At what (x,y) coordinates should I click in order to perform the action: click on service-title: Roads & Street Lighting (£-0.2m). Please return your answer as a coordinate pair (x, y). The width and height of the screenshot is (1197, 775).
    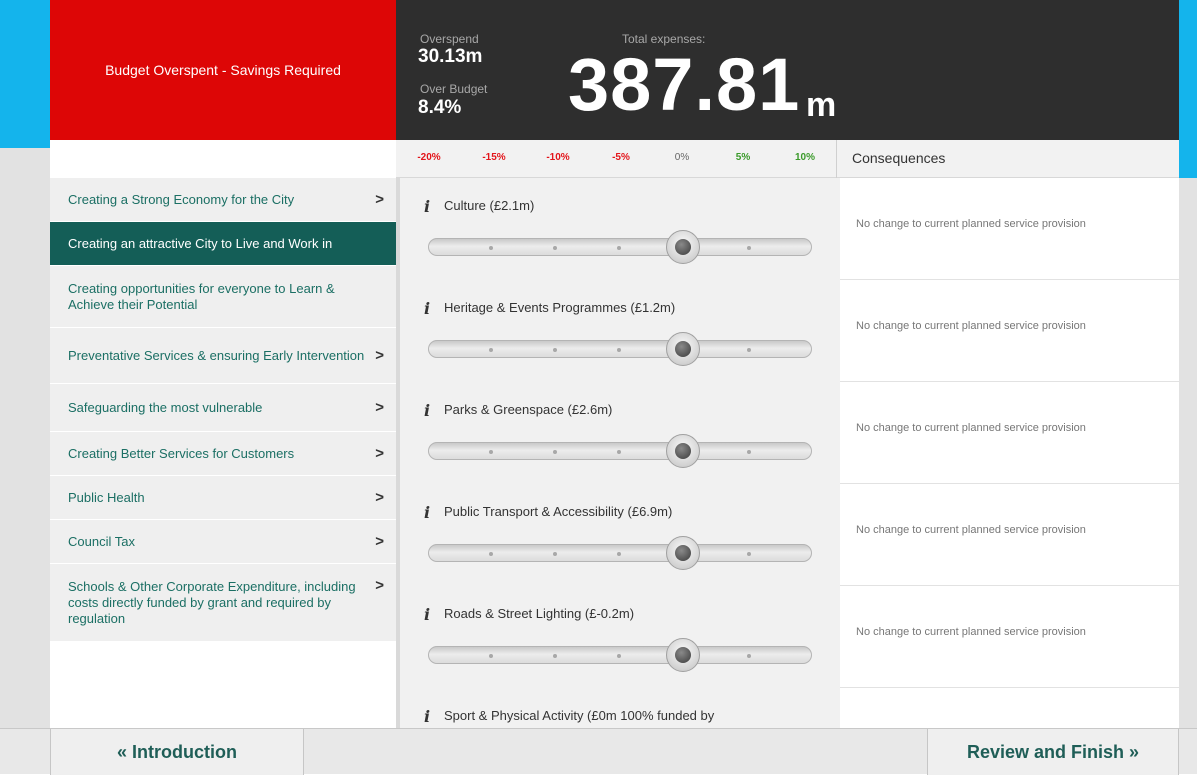
    Looking at the image, I should click on (539, 613).